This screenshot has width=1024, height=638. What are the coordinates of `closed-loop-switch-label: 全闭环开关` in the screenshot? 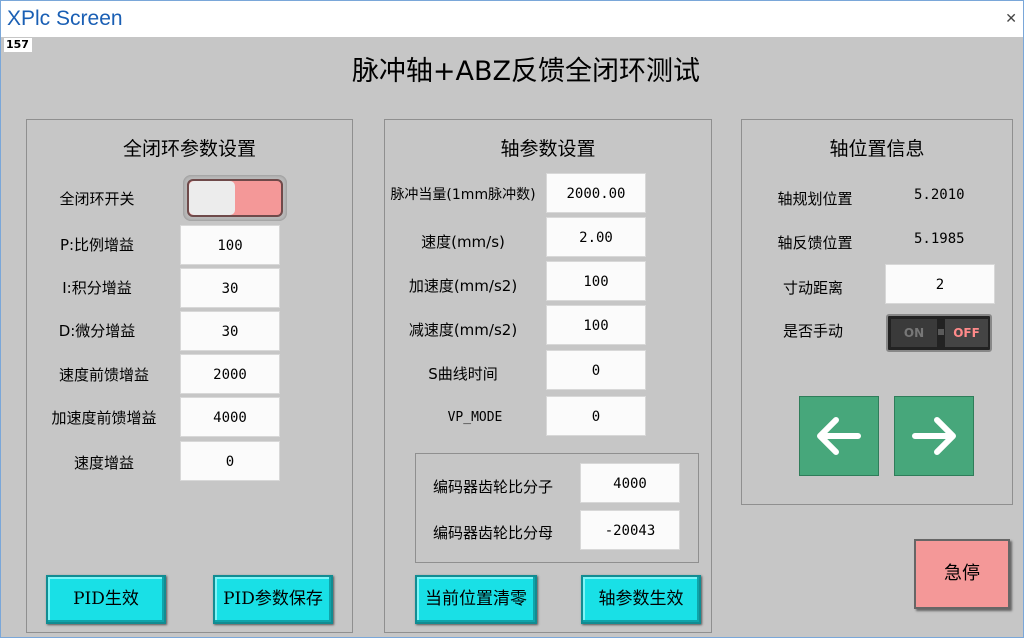 It's located at (97, 199).